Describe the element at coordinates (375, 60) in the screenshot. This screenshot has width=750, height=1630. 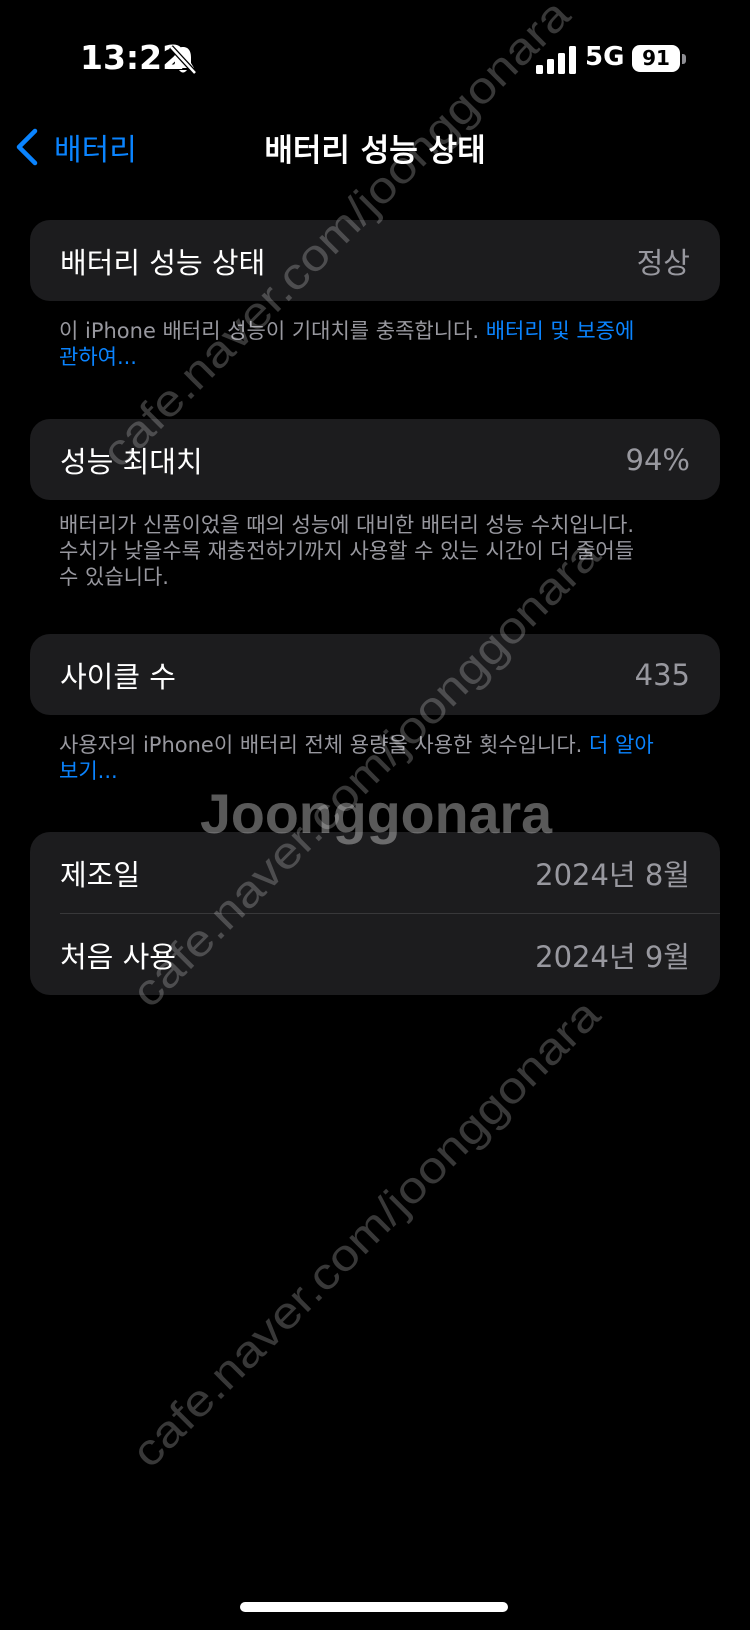
I see `status-bar: 13:22 5G 91` at that location.